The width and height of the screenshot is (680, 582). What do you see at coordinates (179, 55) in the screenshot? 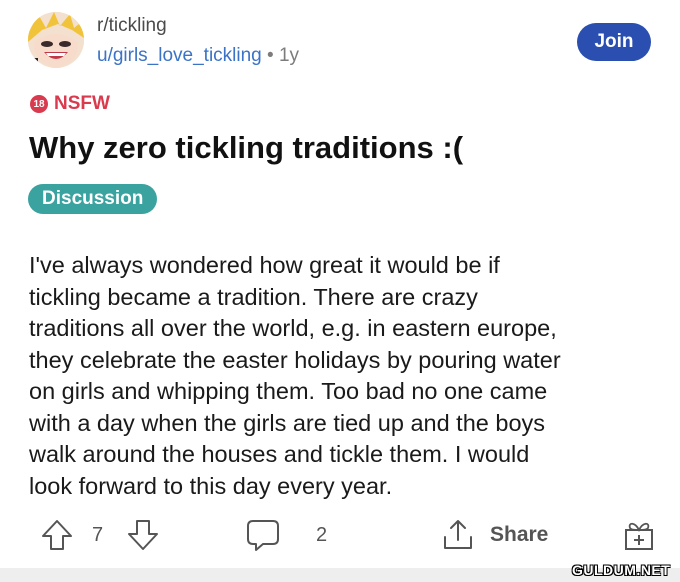
I see `author-link: u/girls_love_tickling` at bounding box center [179, 55].